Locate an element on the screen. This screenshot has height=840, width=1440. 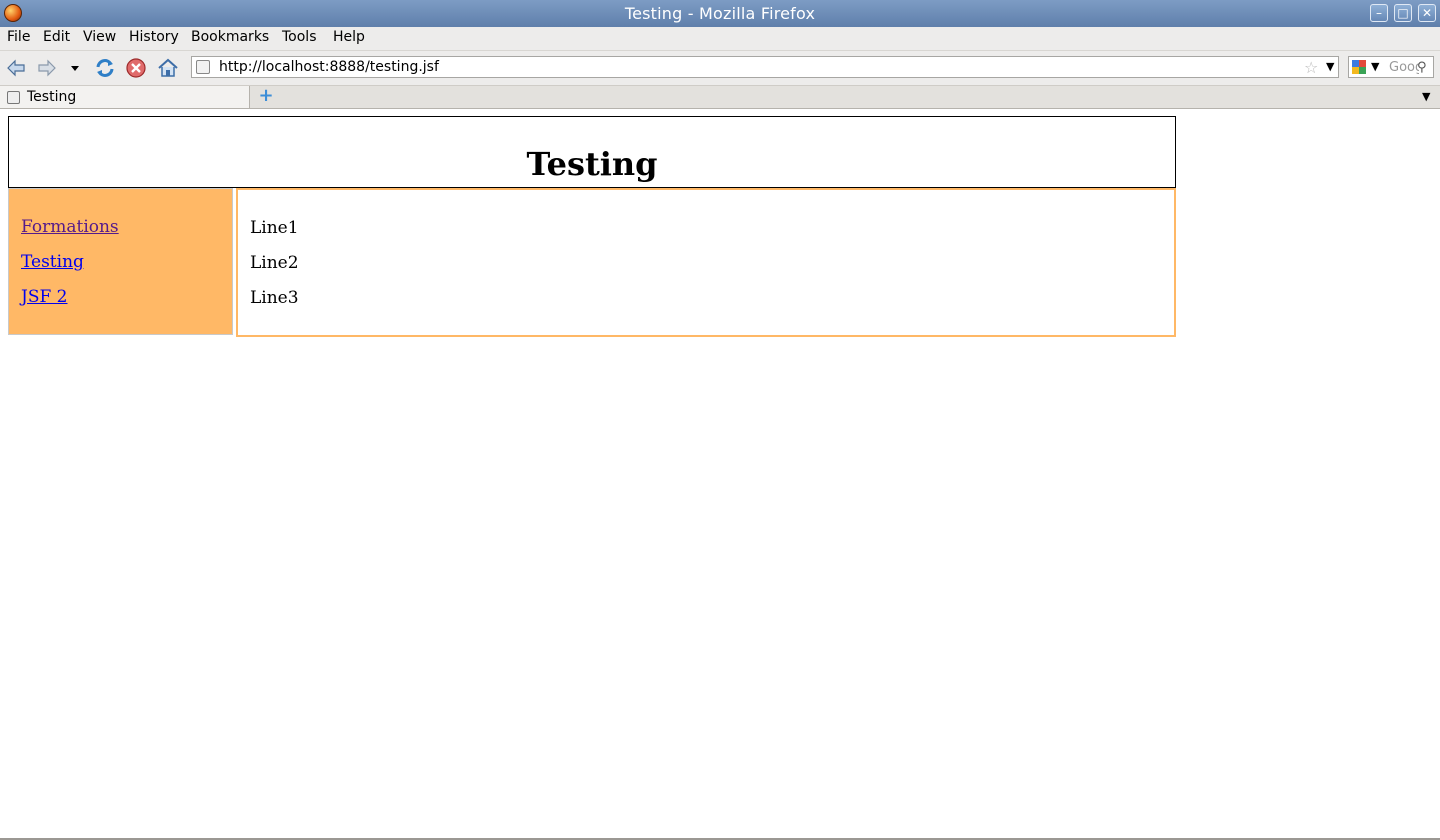
search-bar: ▼ Google ⚲ is located at coordinates (1391, 67).